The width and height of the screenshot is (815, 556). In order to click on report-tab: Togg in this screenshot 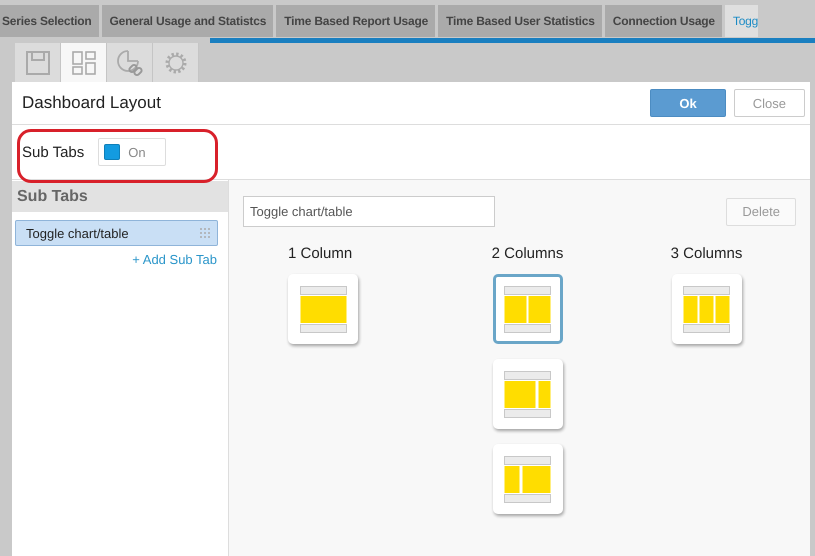, I will do `click(741, 21)`.